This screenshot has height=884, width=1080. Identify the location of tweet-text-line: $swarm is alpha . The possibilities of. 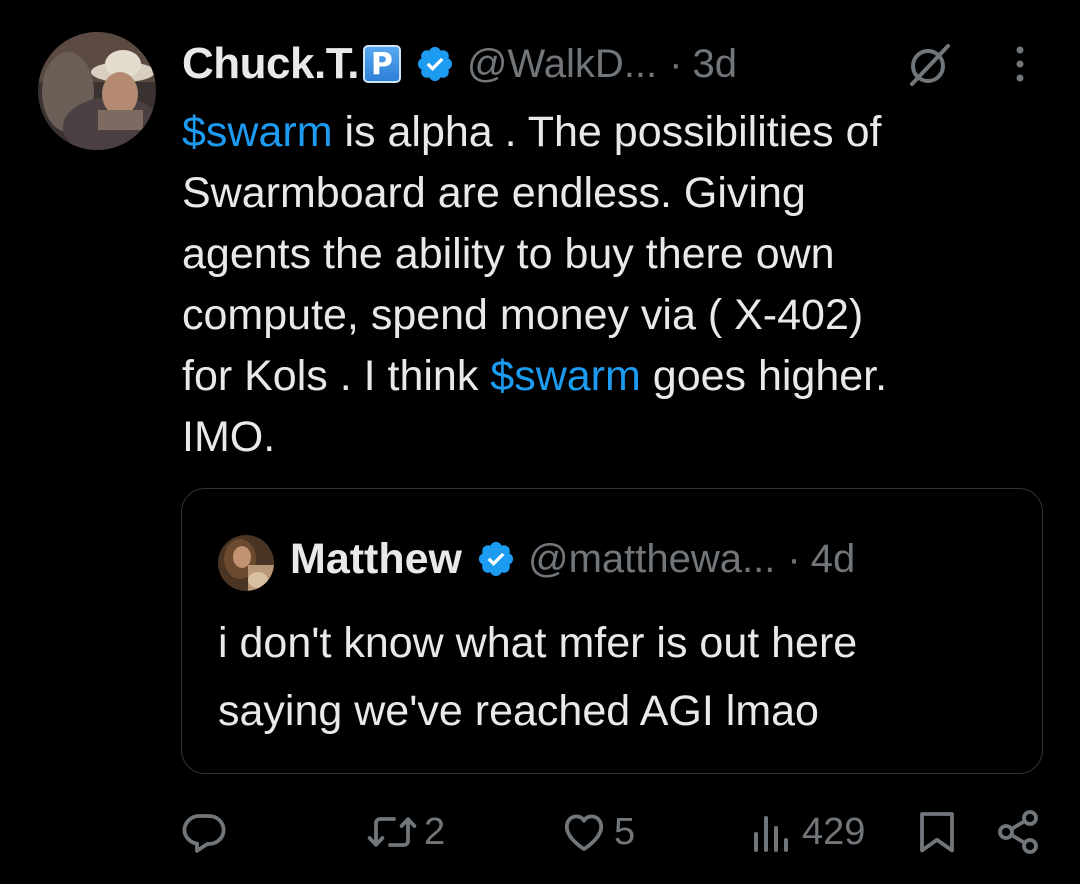
(617, 132).